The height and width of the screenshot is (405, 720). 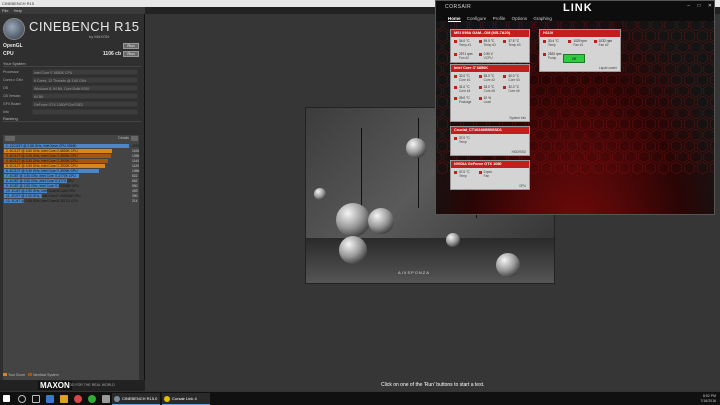 What do you see at coordinates (131, 54) in the screenshot?
I see `cpu-run-button: Run` at bounding box center [131, 54].